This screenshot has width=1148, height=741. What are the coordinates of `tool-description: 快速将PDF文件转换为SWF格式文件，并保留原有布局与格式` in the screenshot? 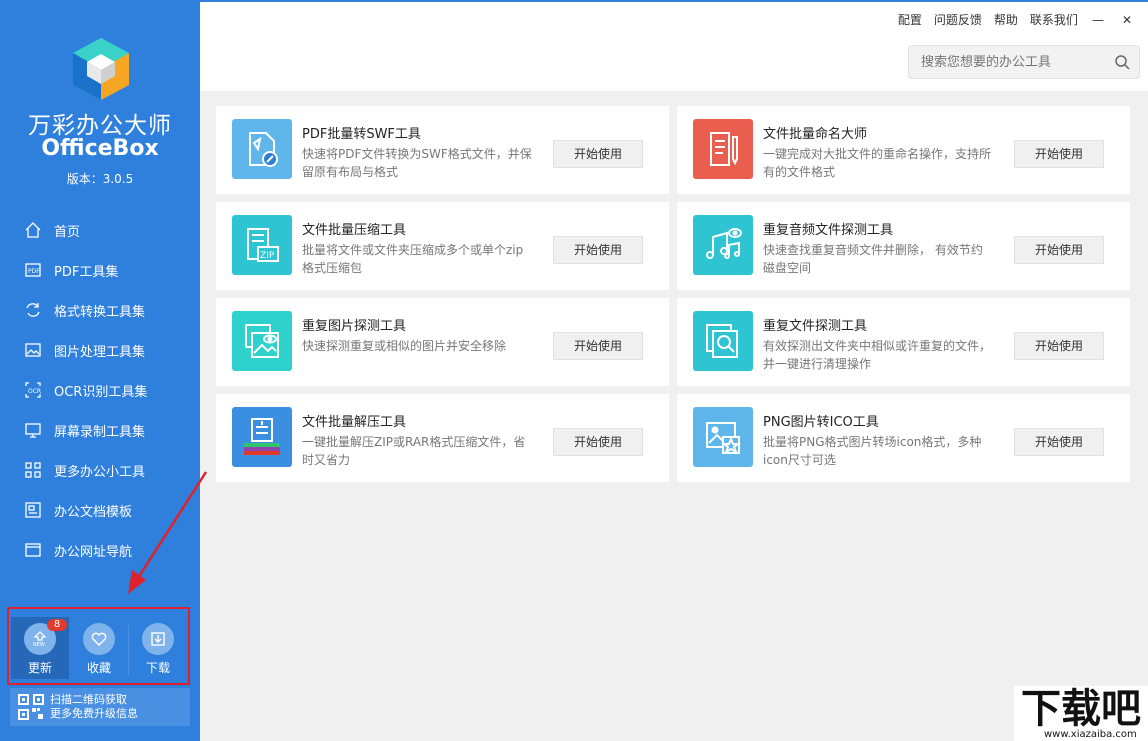 It's located at (417, 163).